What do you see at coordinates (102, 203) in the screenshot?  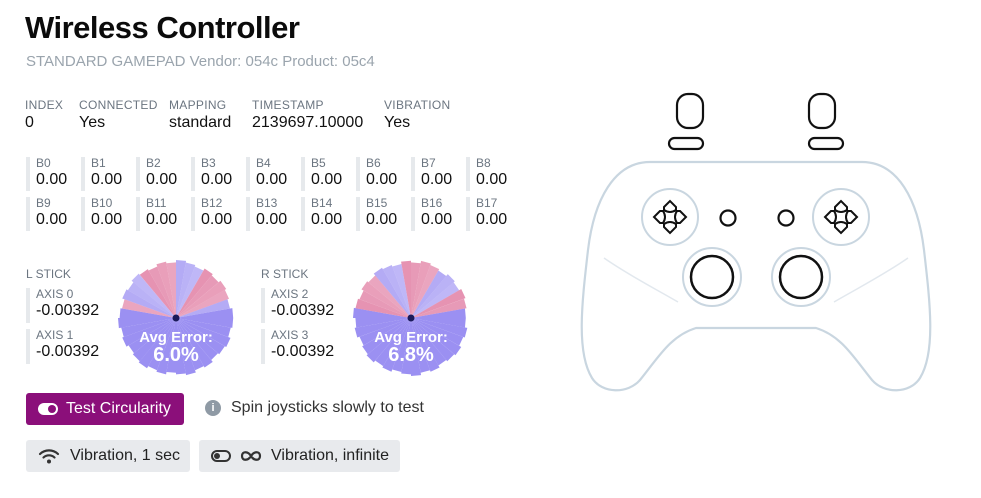 I see `button-label: B10` at bounding box center [102, 203].